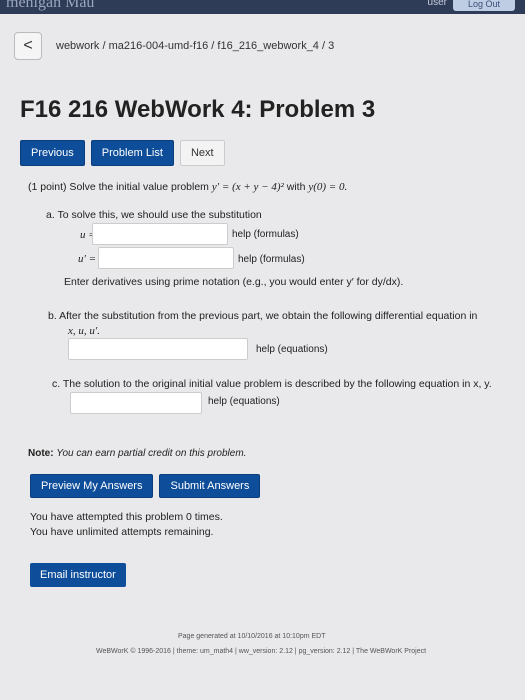 This screenshot has width=525, height=700. Describe the element at coordinates (262, 7) in the screenshot. I see `top-bar: menigan Mau user Log Out` at that location.